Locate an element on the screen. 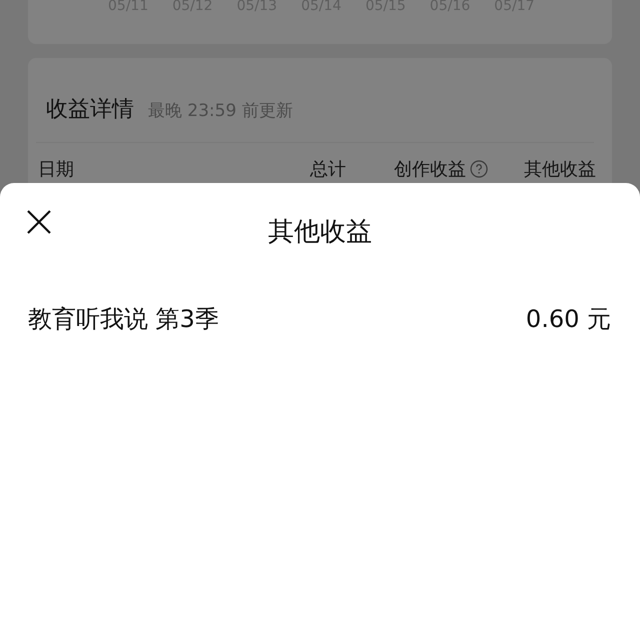 The image size is (640, 640). item-name: 教育听我说 第3季 is located at coordinates (123, 319).